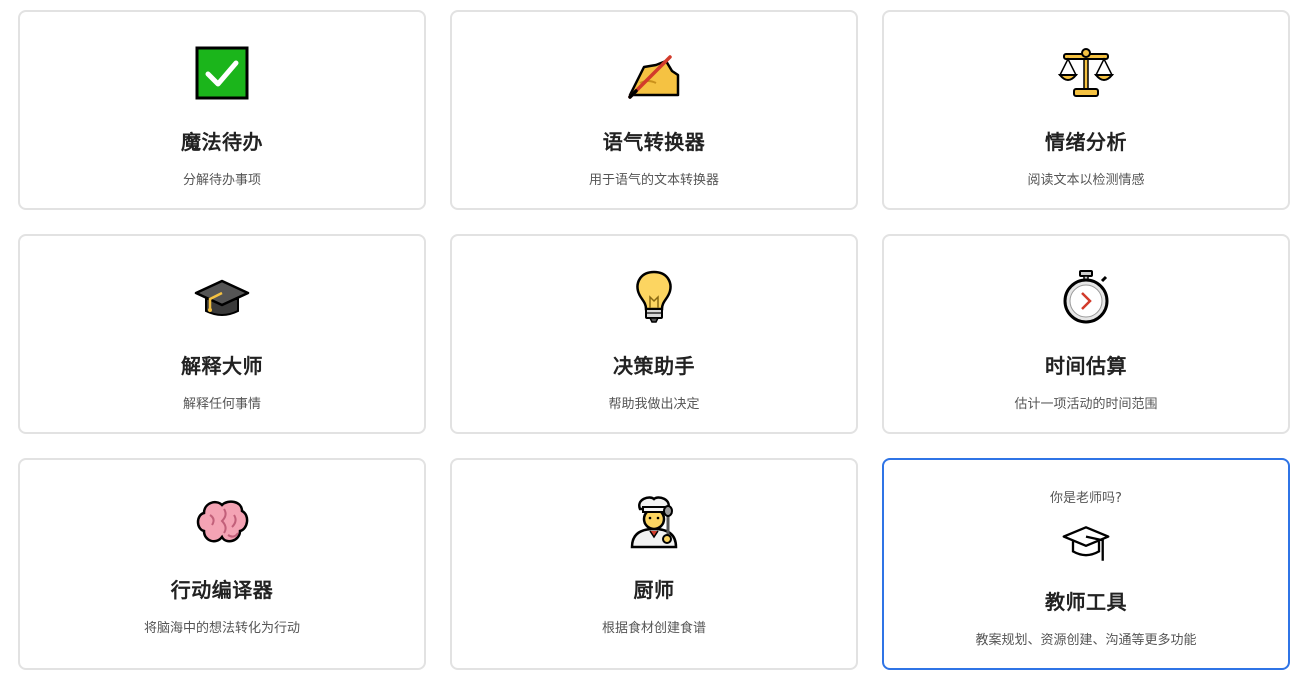 The image size is (1309, 682). What do you see at coordinates (1086, 544) in the screenshot?
I see `mortarboard-outline-icon` at bounding box center [1086, 544].